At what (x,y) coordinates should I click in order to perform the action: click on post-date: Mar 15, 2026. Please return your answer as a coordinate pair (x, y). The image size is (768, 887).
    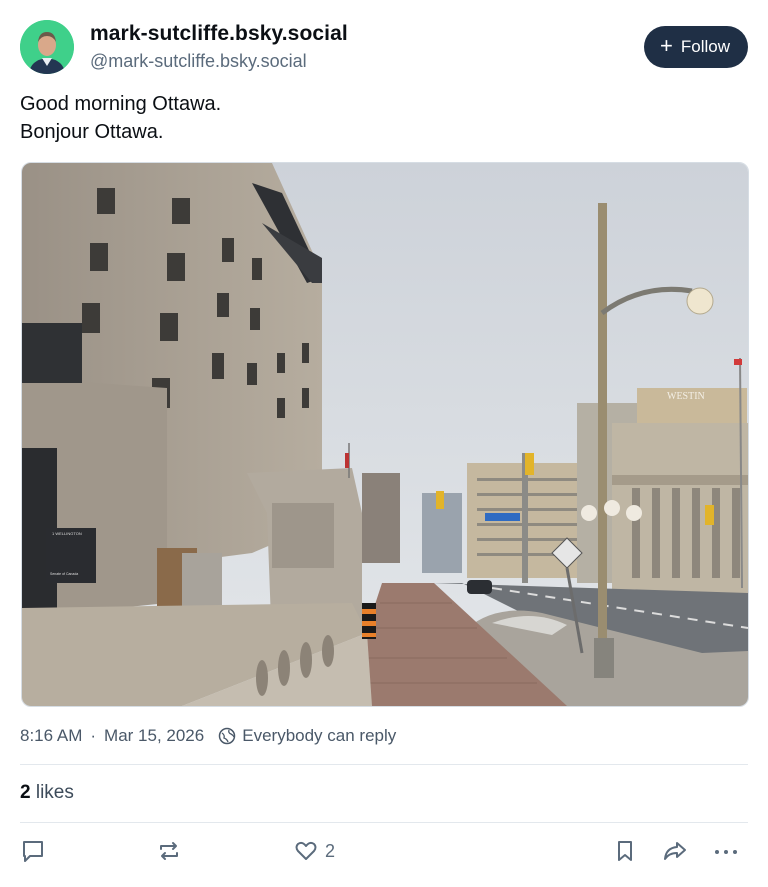
    Looking at the image, I should click on (154, 736).